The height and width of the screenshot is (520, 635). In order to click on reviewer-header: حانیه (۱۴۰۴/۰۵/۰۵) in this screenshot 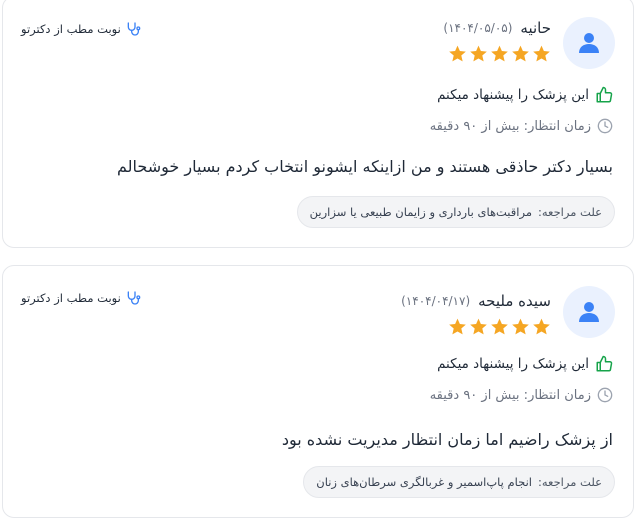, I will do `click(497, 28)`.